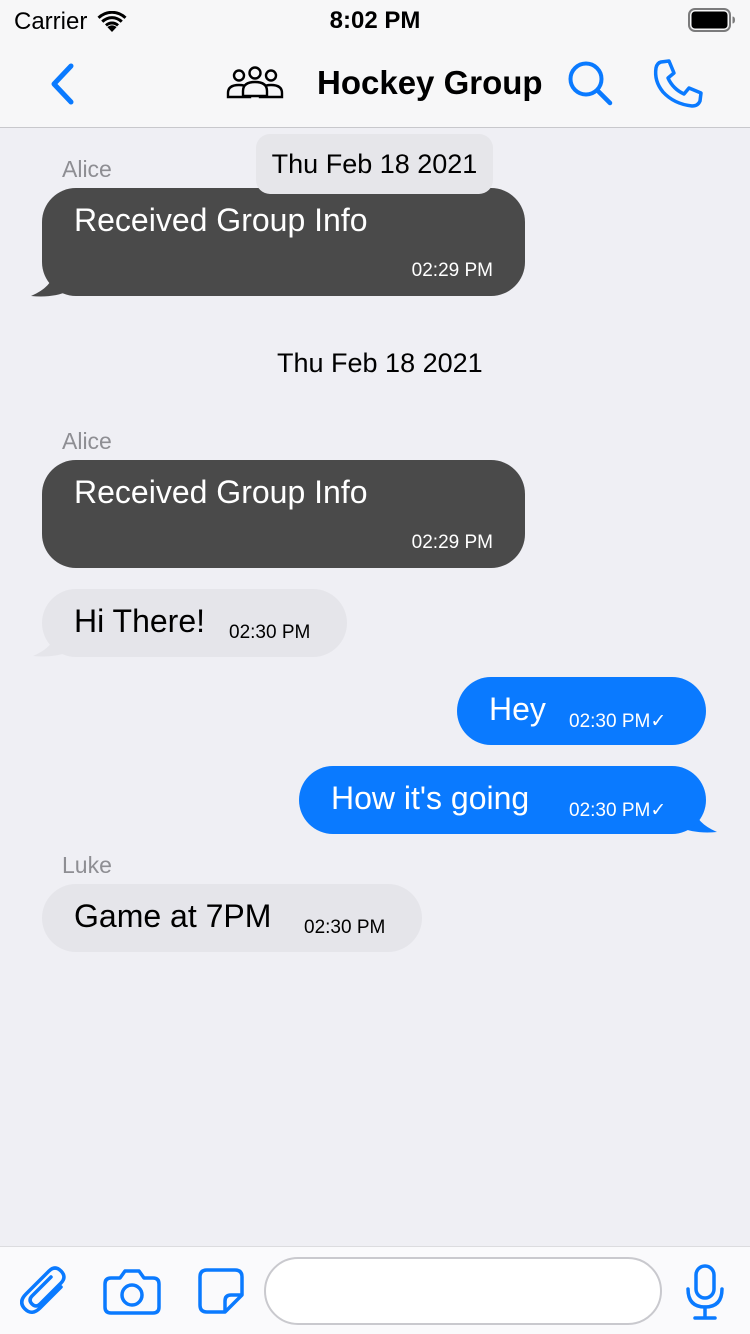 Image resolution: width=750 pixels, height=1334 pixels. I want to click on message-bubble: How it's going 02:30 PM✓, so click(502, 800).